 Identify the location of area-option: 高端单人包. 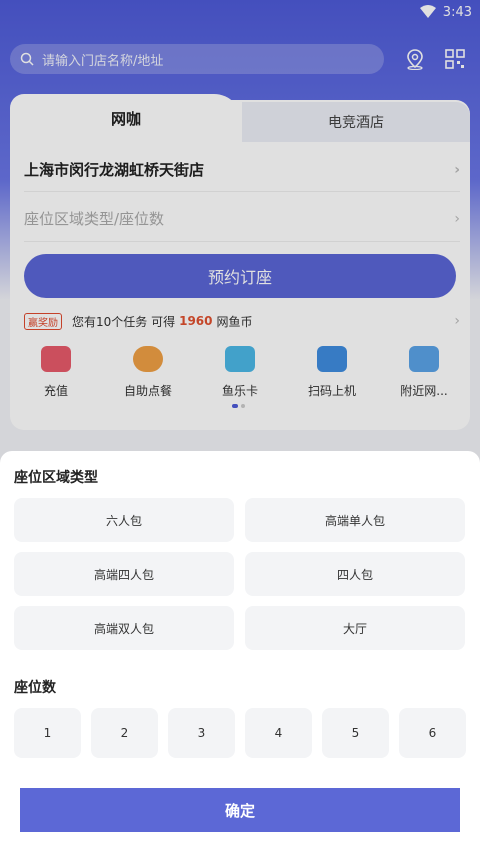
(355, 520).